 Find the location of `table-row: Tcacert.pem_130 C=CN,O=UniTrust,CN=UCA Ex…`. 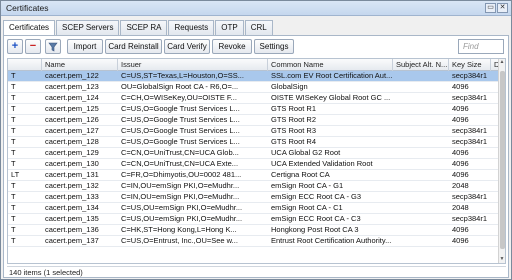

table-row: Tcacert.pem_130 C=CN,O=UniTrust,CN=UCA Ex… is located at coordinates (254, 164).